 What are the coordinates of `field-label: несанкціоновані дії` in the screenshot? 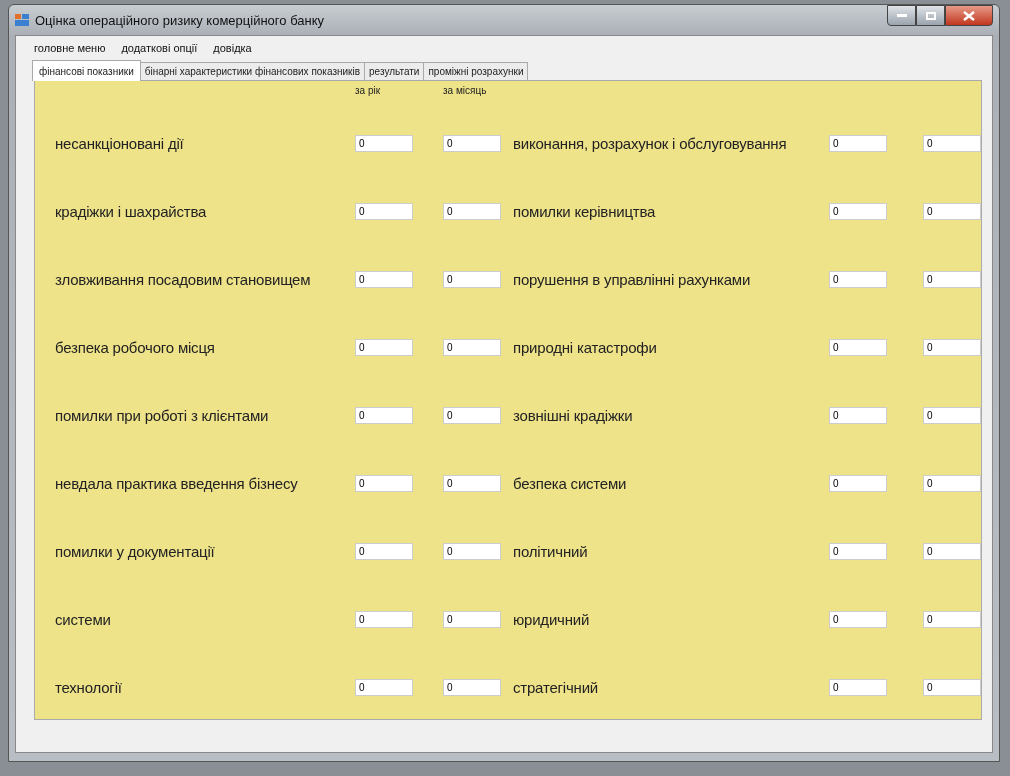 It's located at (120, 143).